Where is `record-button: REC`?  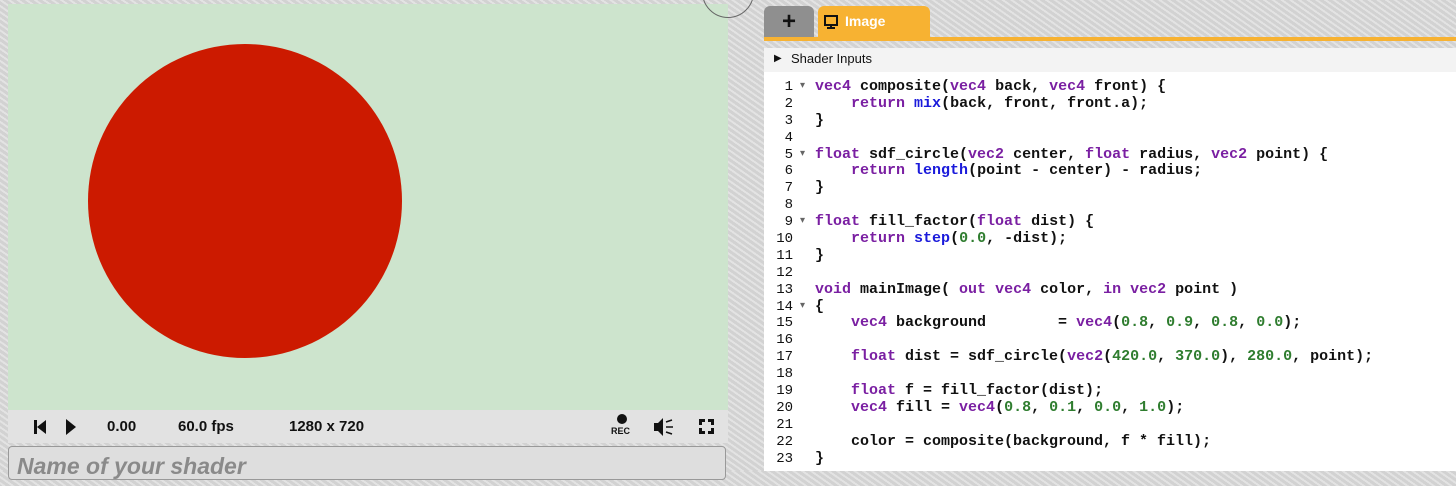
record-button: REC is located at coordinates (622, 426).